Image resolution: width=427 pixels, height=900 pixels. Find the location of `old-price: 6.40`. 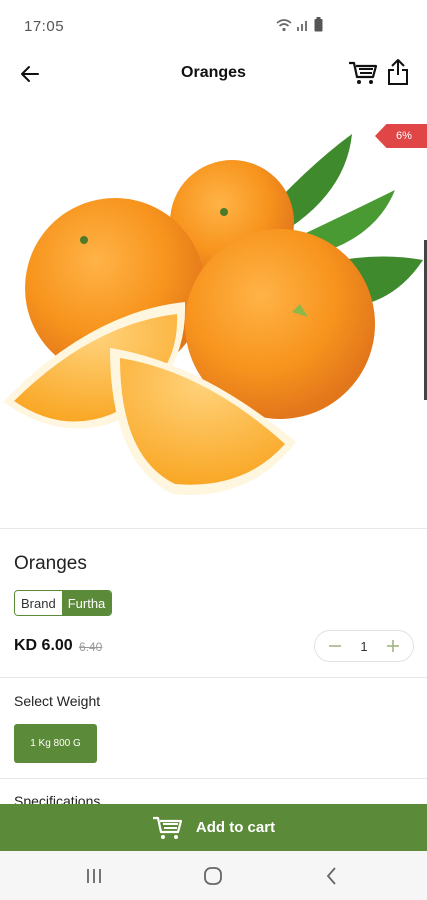

old-price: 6.40 is located at coordinates (91, 647).